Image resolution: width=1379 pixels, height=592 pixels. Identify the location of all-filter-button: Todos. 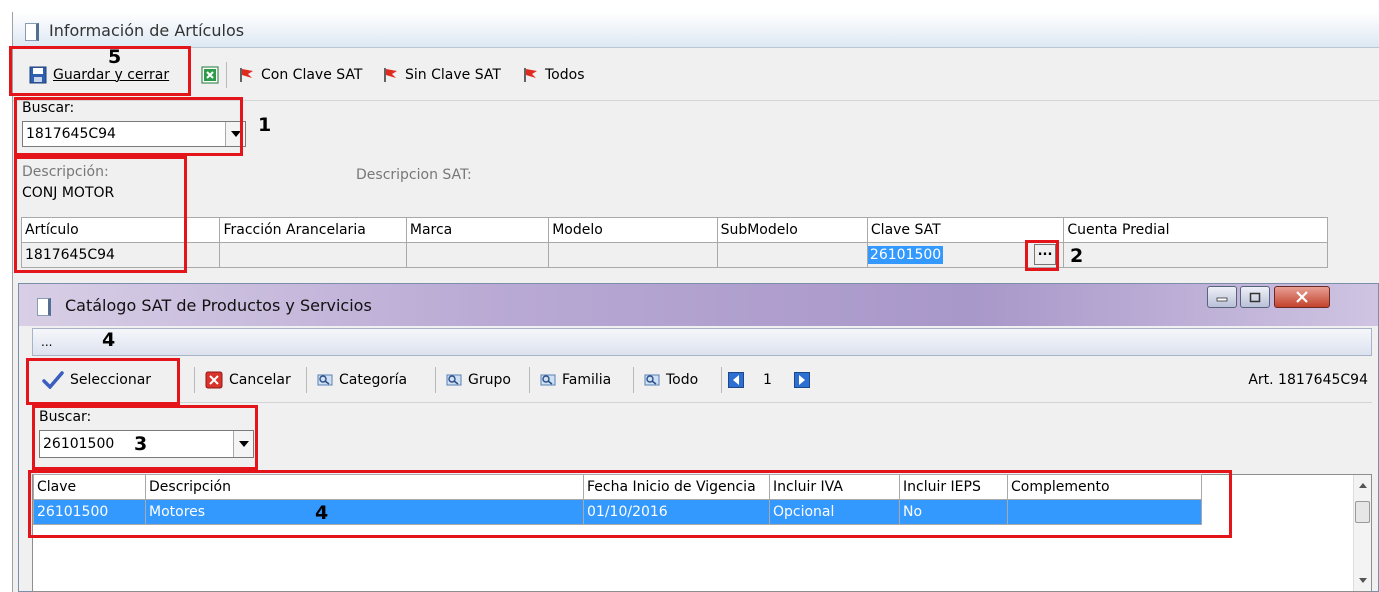
(553, 75).